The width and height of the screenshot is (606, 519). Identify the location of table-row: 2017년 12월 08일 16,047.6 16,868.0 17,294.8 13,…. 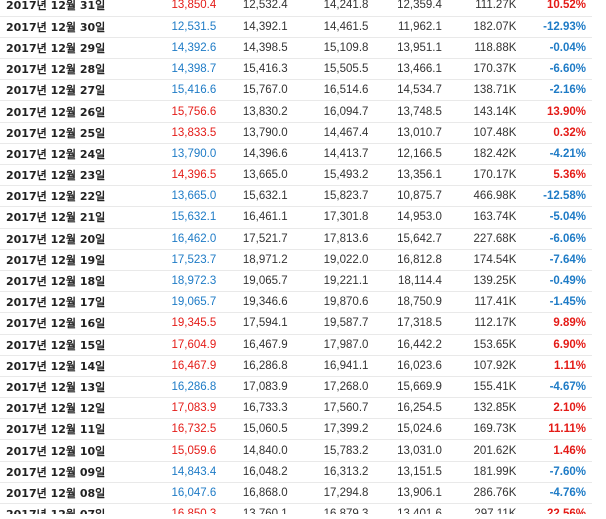
(296, 493).